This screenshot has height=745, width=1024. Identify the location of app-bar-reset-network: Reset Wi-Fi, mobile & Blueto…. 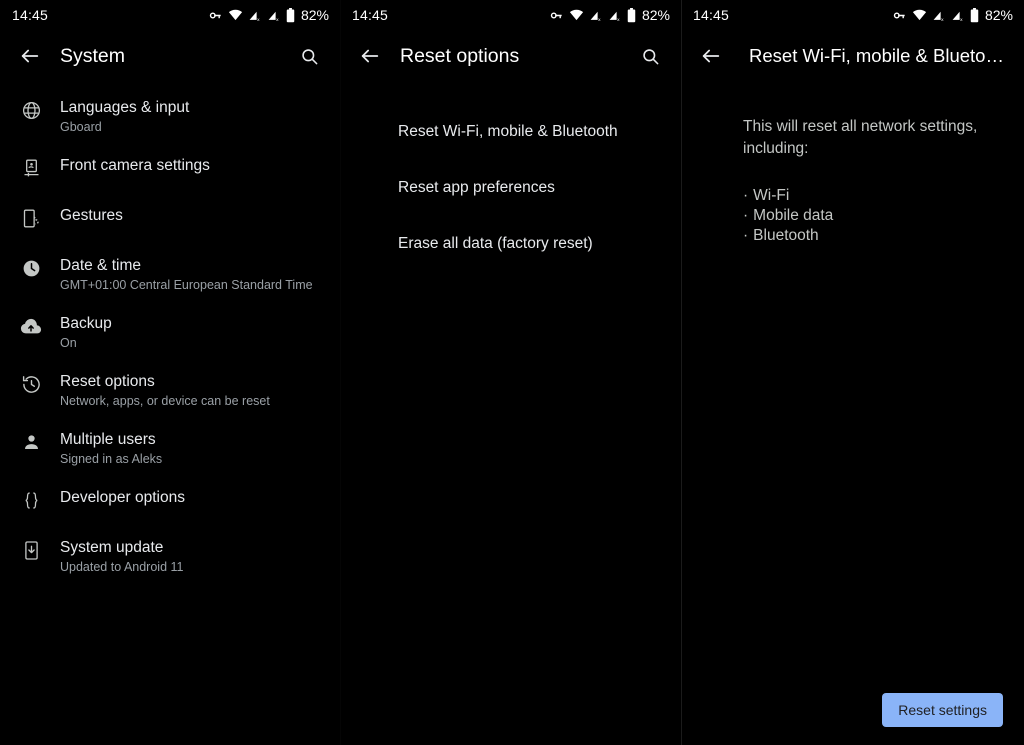
(852, 56).